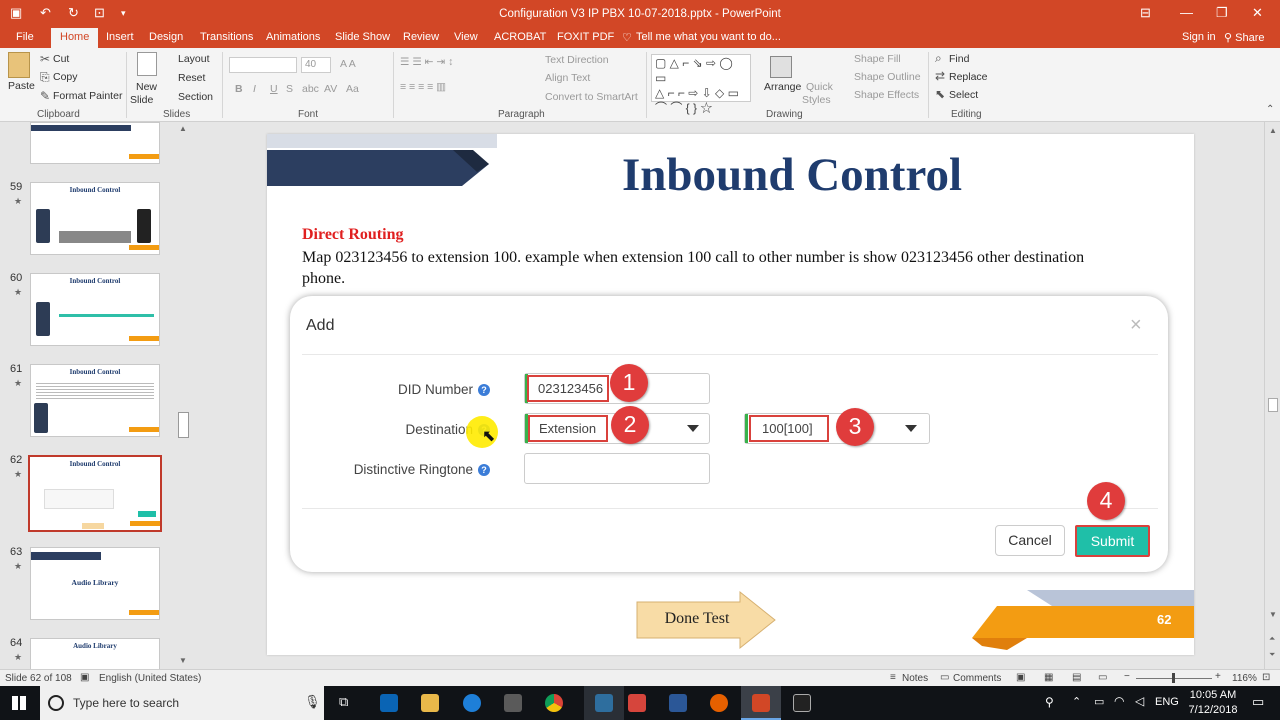 The image size is (1280, 720). What do you see at coordinates (877, 59) in the screenshot?
I see `shape-fill-button: Shape Fill` at bounding box center [877, 59].